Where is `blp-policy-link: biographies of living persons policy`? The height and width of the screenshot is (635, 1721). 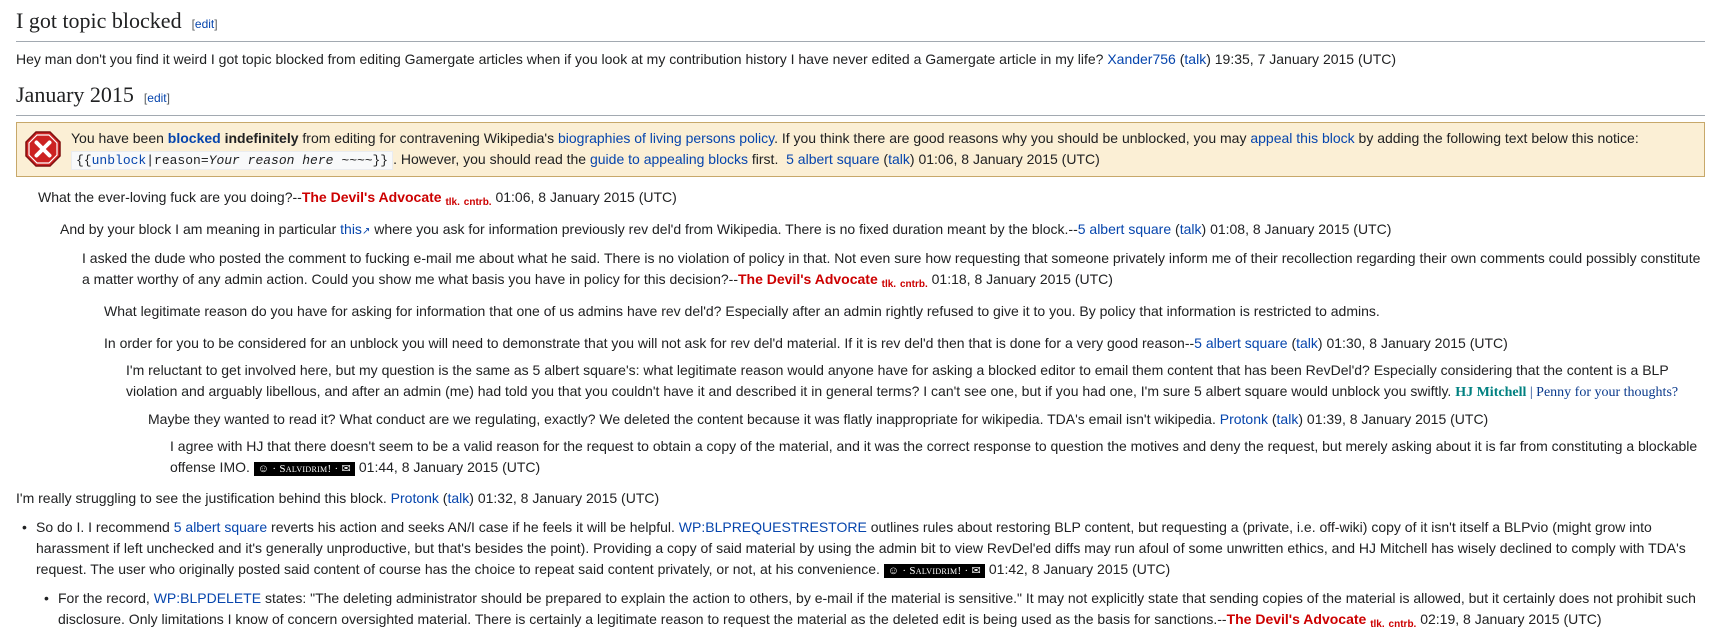
blp-policy-link: biographies of living persons policy is located at coordinates (666, 138).